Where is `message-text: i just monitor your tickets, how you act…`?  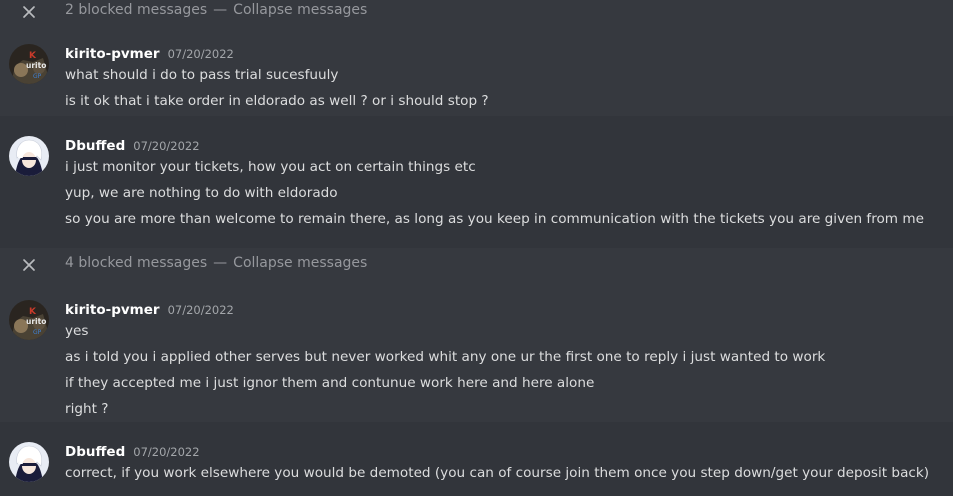 message-text: i just monitor your tickets, how you act… is located at coordinates (270, 167).